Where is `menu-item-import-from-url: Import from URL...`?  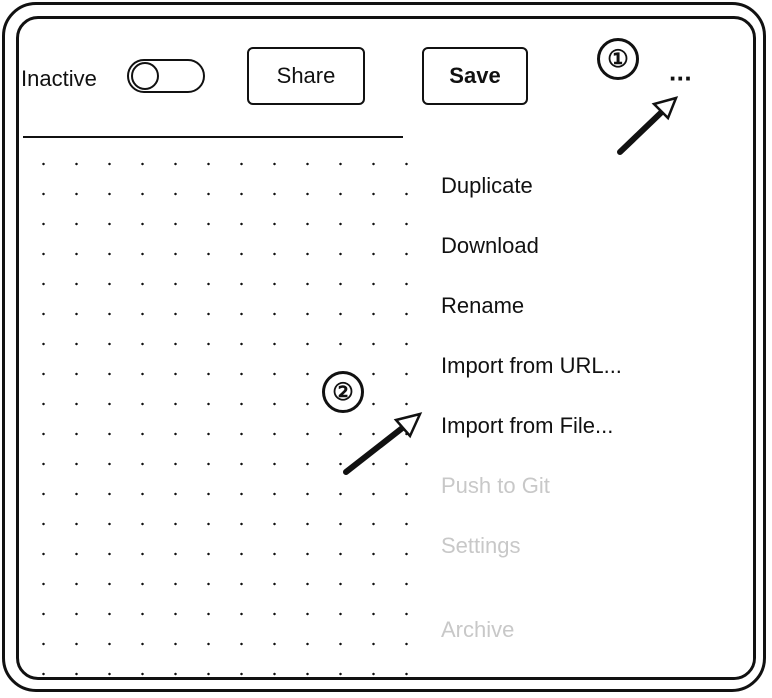 menu-item-import-from-url: Import from URL... is located at coordinates (531, 366).